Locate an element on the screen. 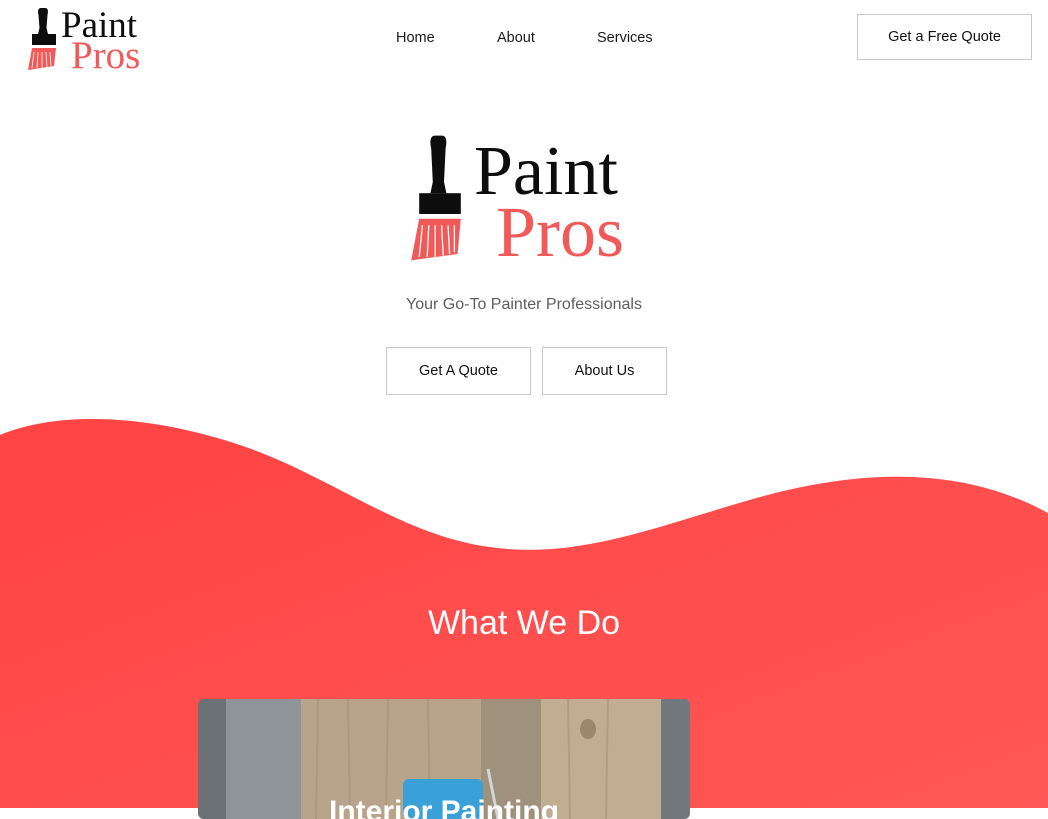 This screenshot has width=1048, height=819. hero-logo: Paint Pros is located at coordinates (528, 201).